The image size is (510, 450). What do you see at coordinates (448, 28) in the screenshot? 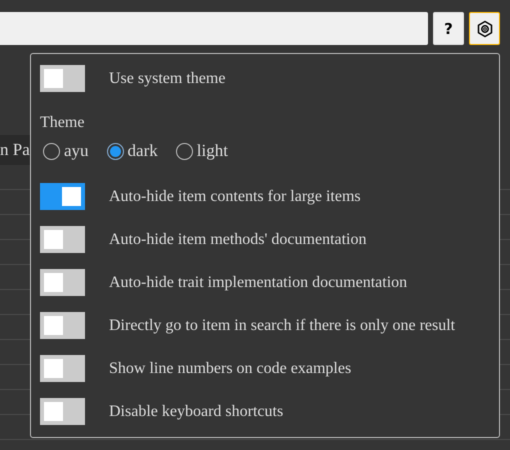
I see `help-button: ?` at bounding box center [448, 28].